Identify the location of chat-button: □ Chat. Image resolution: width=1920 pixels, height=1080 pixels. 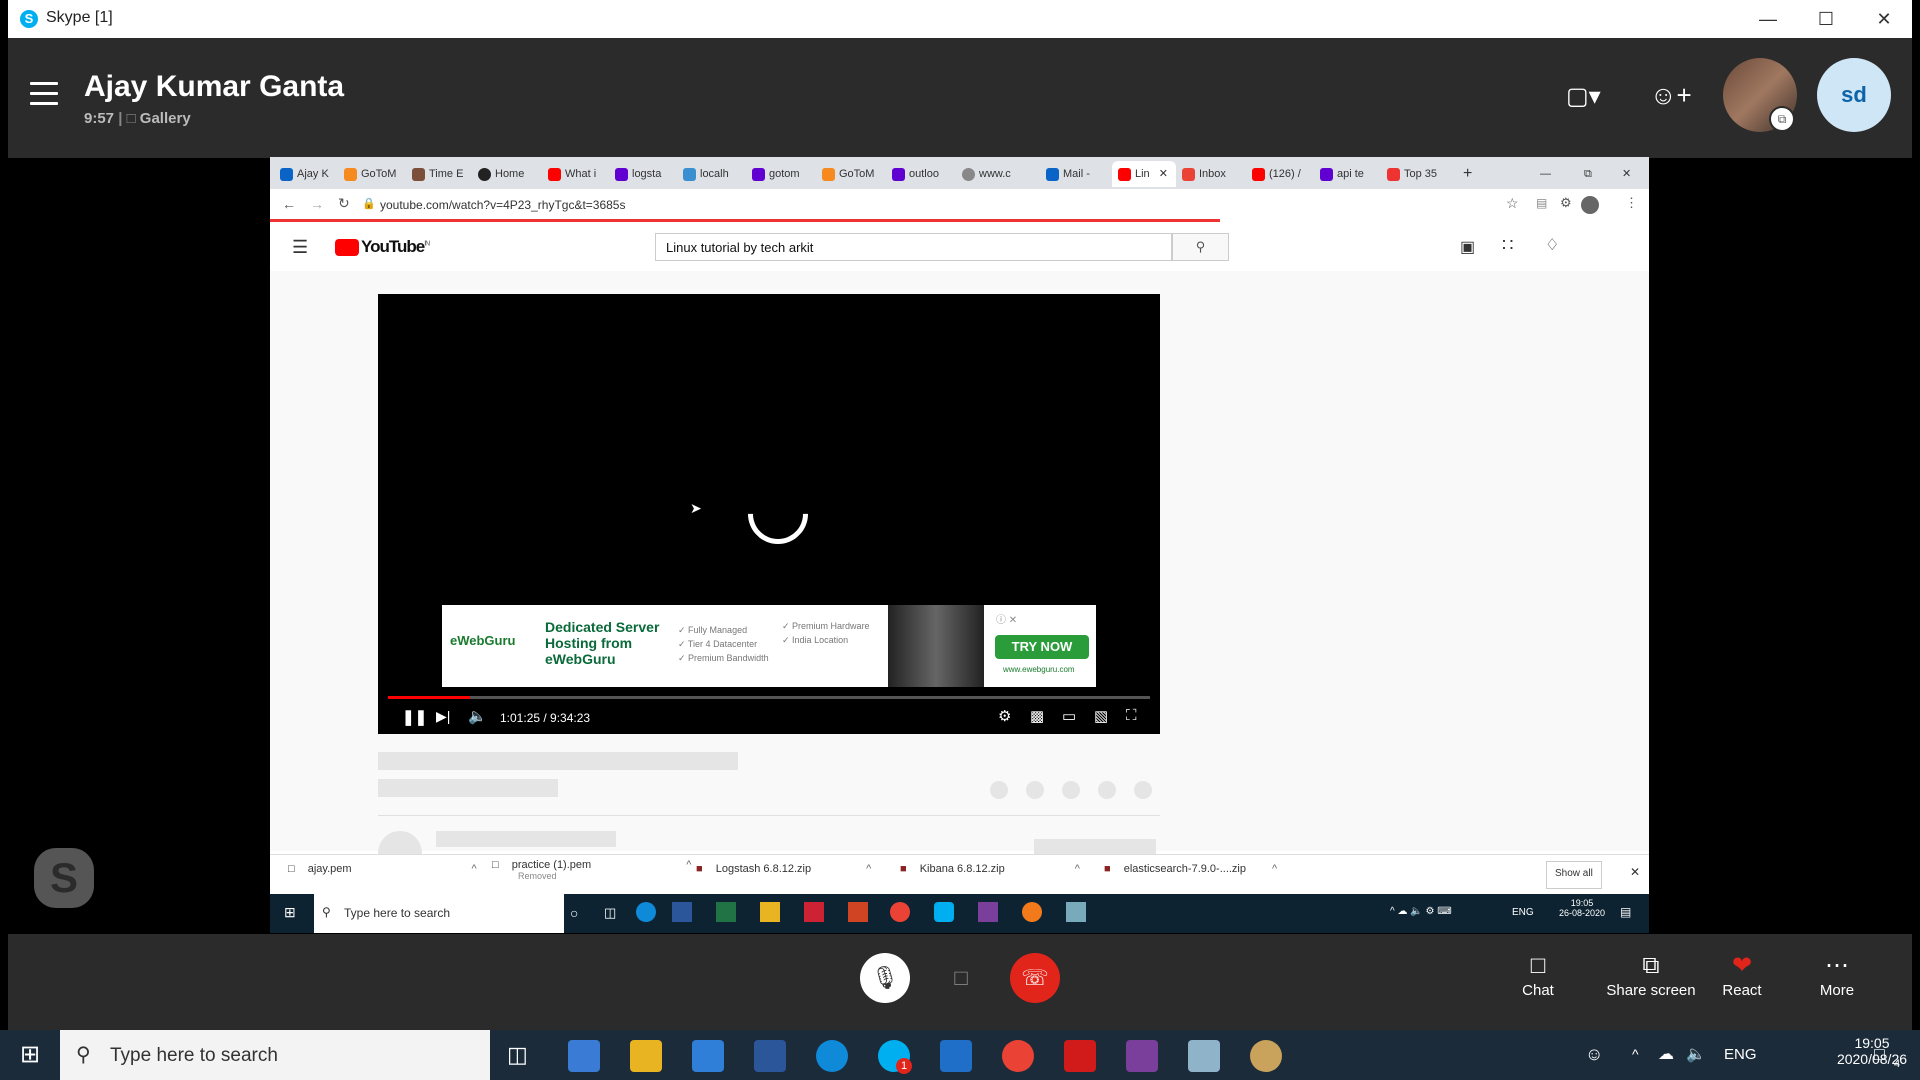
(1538, 974).